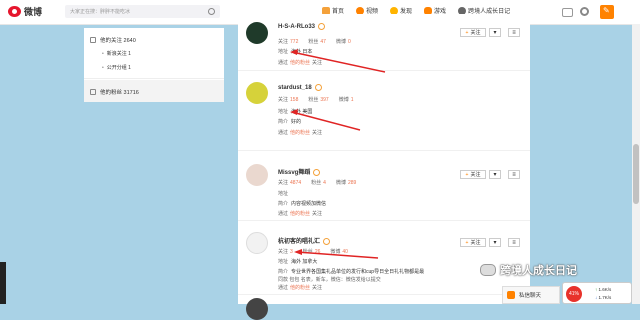  Describe the element at coordinates (636, 174) in the screenshot. I see `scroll-thumb` at that location.